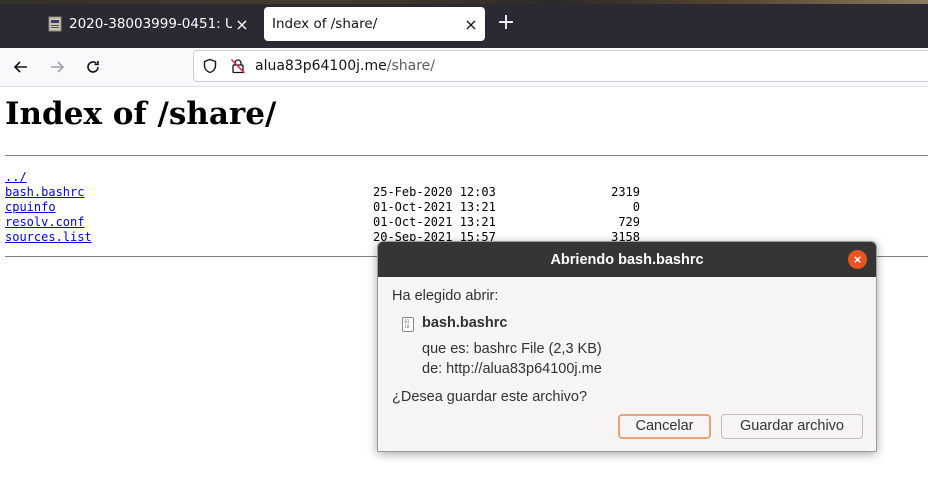 The width and height of the screenshot is (928, 482). Describe the element at coordinates (445, 296) in the screenshot. I see `chosen-label: Ha elegido abrir:` at that location.